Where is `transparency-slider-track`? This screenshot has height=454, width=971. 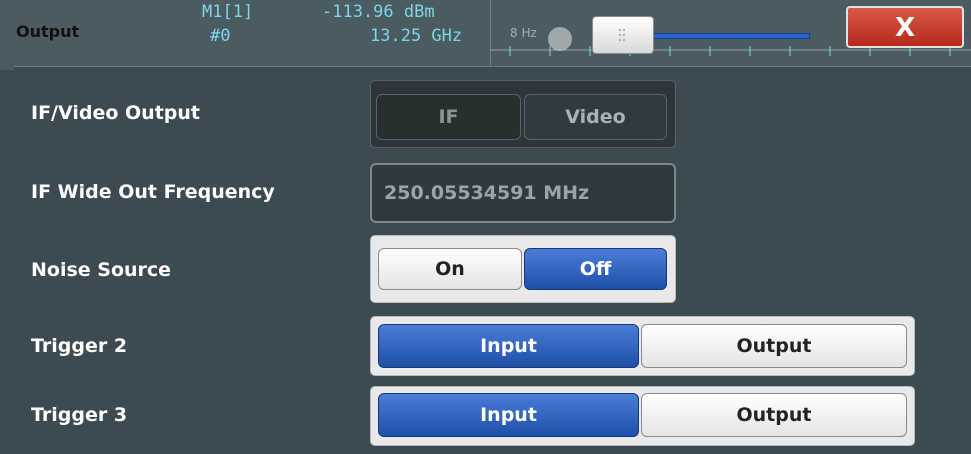 transparency-slider-track is located at coordinates (725, 36).